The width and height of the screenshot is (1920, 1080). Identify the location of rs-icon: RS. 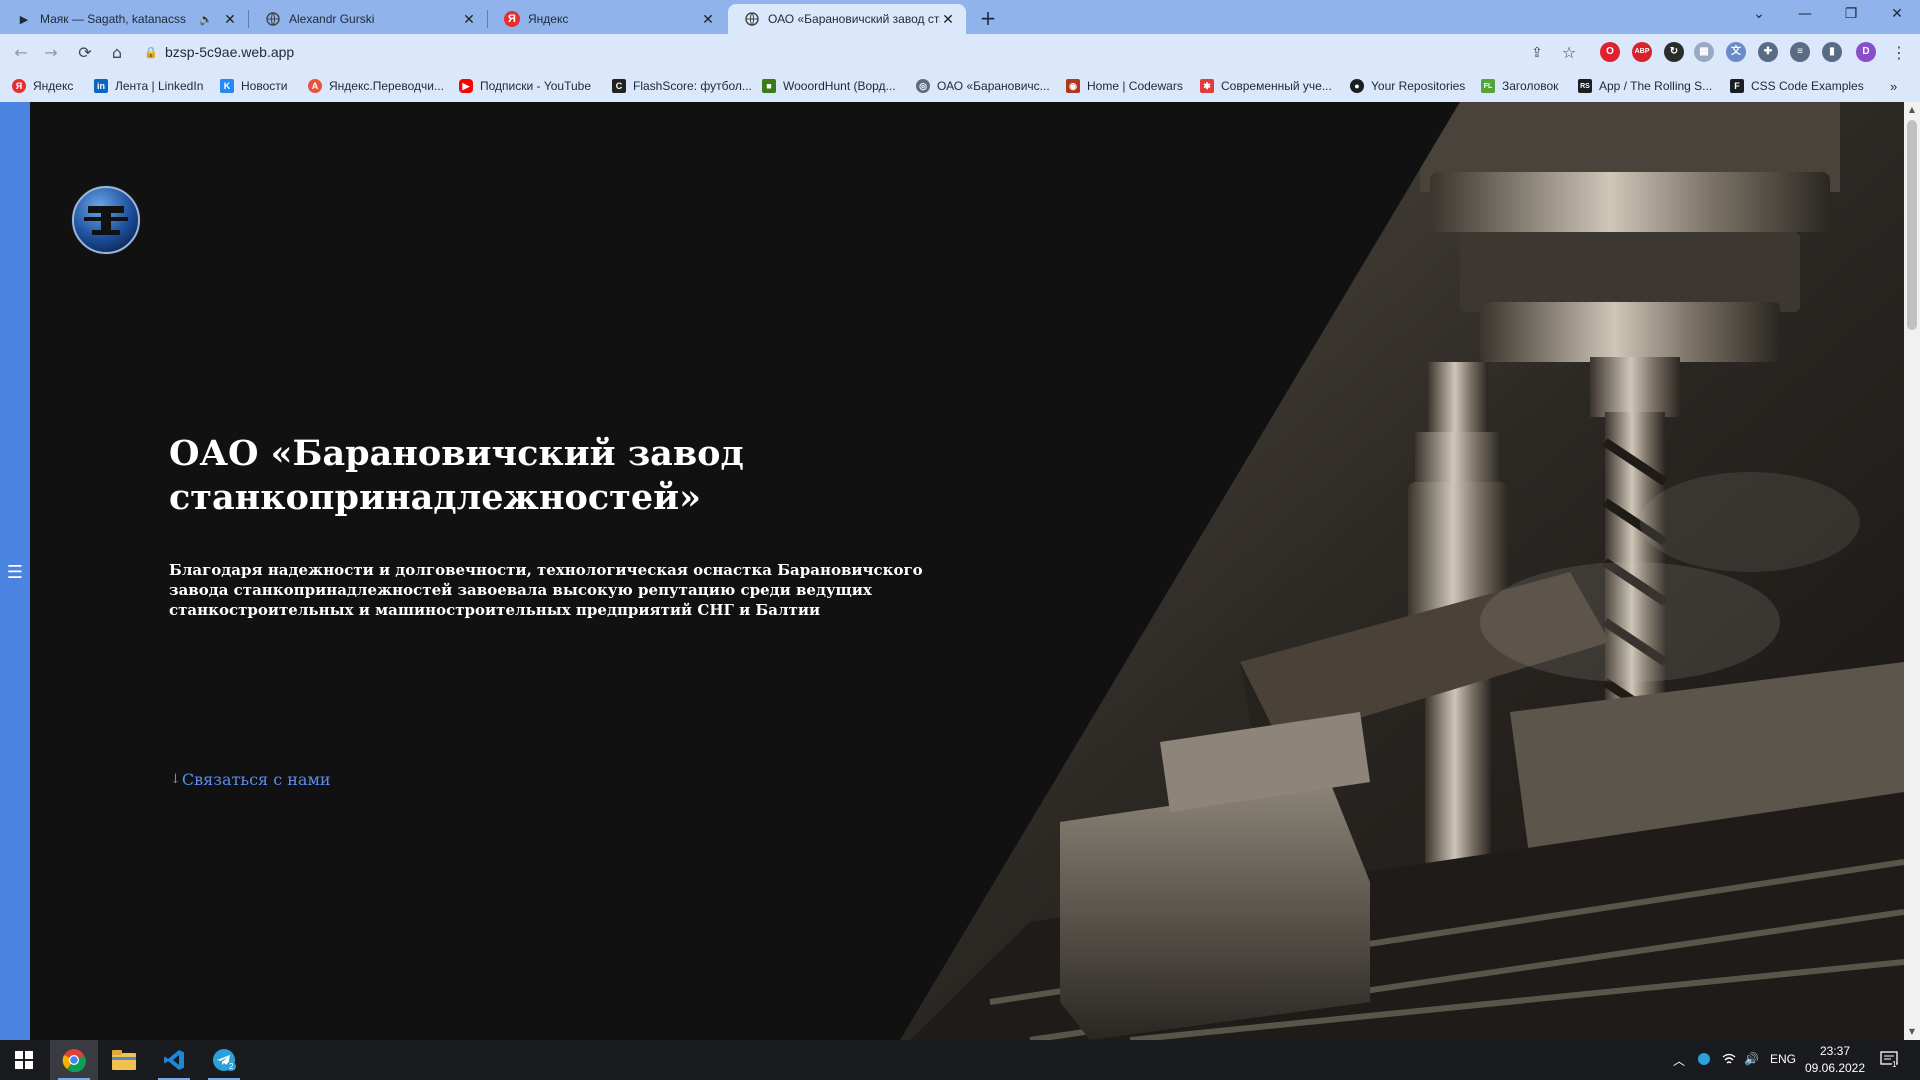
(1585, 86).